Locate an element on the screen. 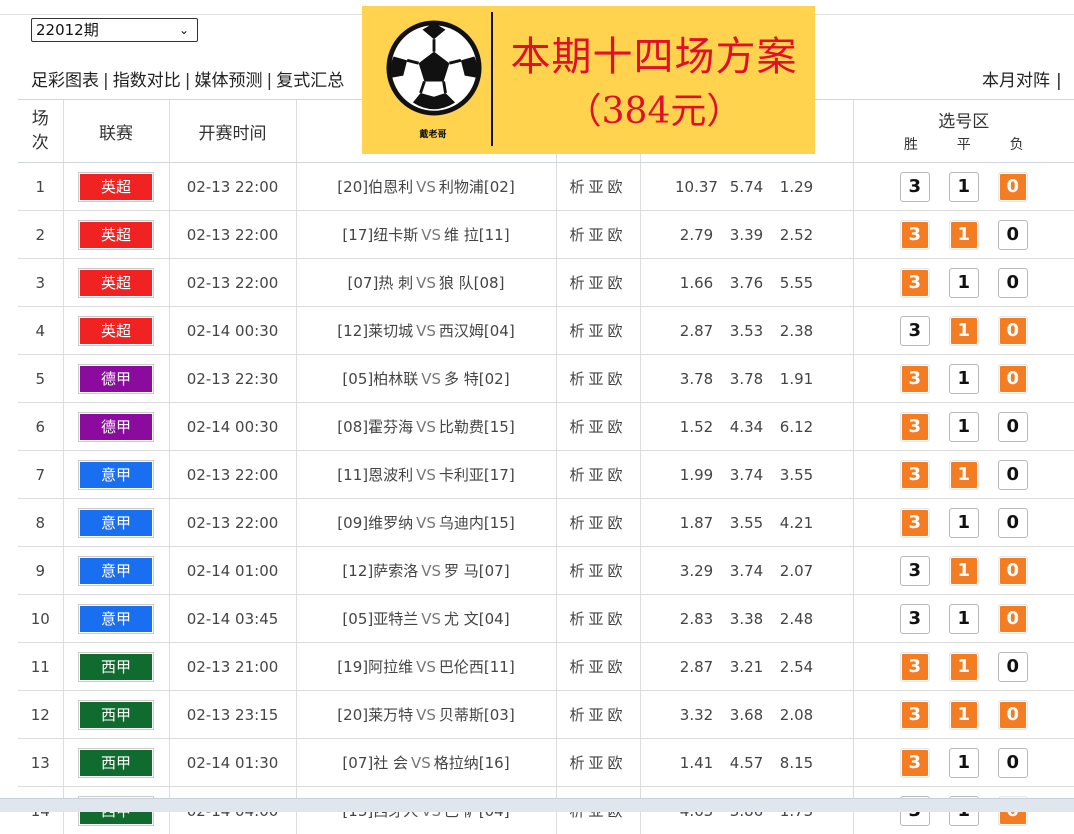  match-teams: [12]莱切城VS西汉姆[04] is located at coordinates (426, 331).